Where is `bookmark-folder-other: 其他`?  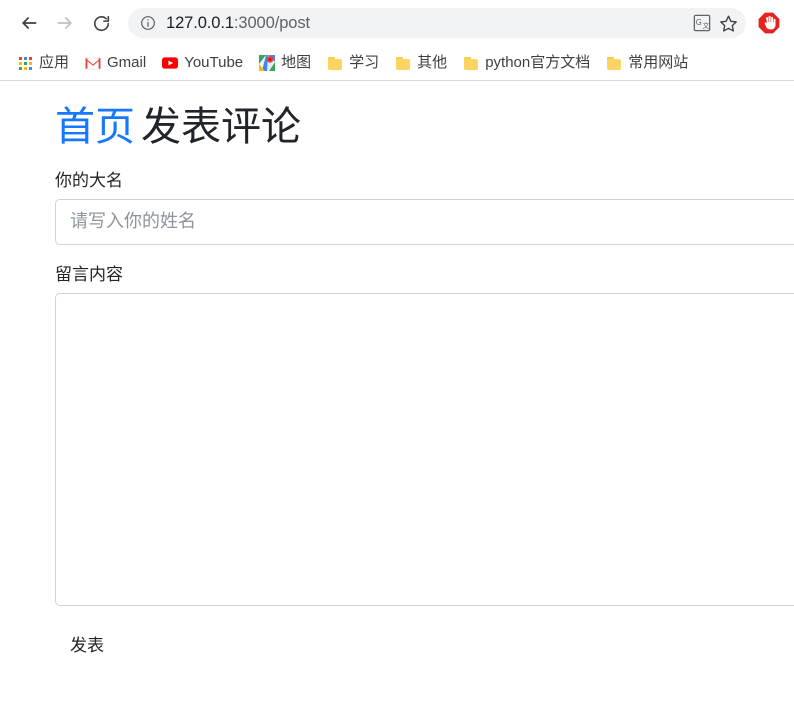 bookmark-folder-other: 其他 is located at coordinates (421, 63).